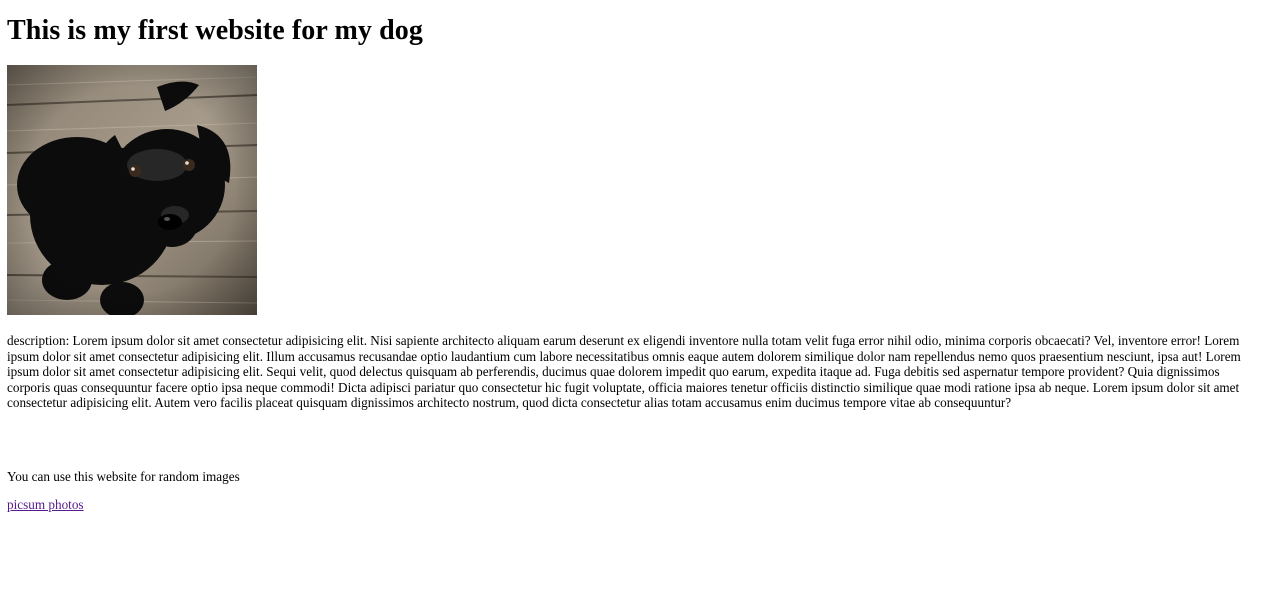 This screenshot has height=607, width=1280. Describe the element at coordinates (215, 30) in the screenshot. I see `page-title: This is my first website for my dog` at that location.